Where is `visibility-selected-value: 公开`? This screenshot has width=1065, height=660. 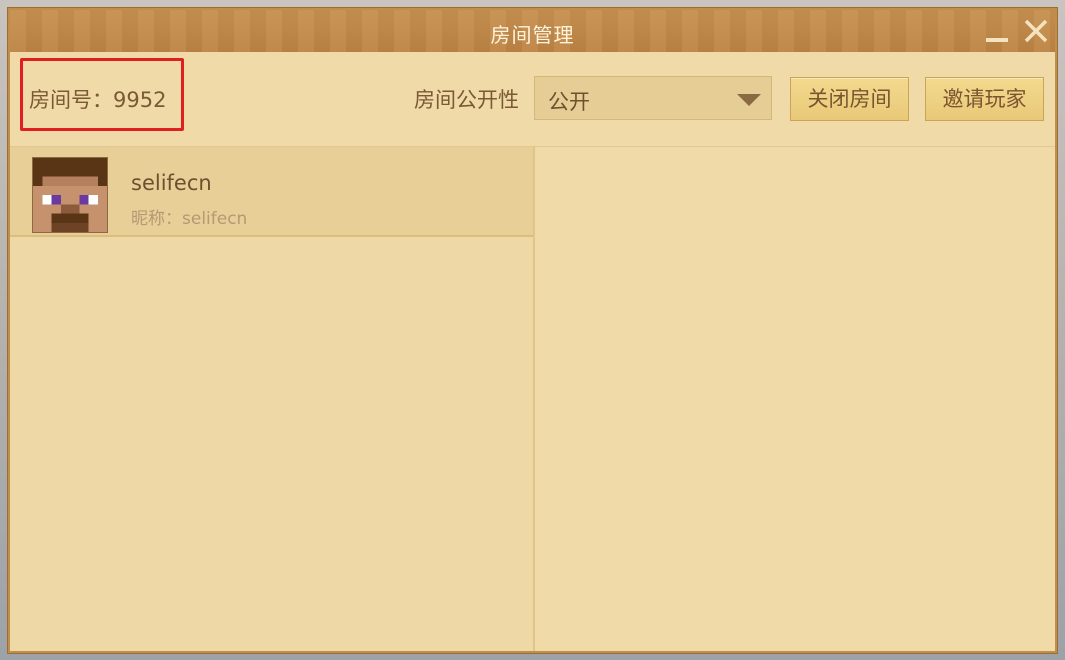
visibility-selected-value: 公开 is located at coordinates (569, 102).